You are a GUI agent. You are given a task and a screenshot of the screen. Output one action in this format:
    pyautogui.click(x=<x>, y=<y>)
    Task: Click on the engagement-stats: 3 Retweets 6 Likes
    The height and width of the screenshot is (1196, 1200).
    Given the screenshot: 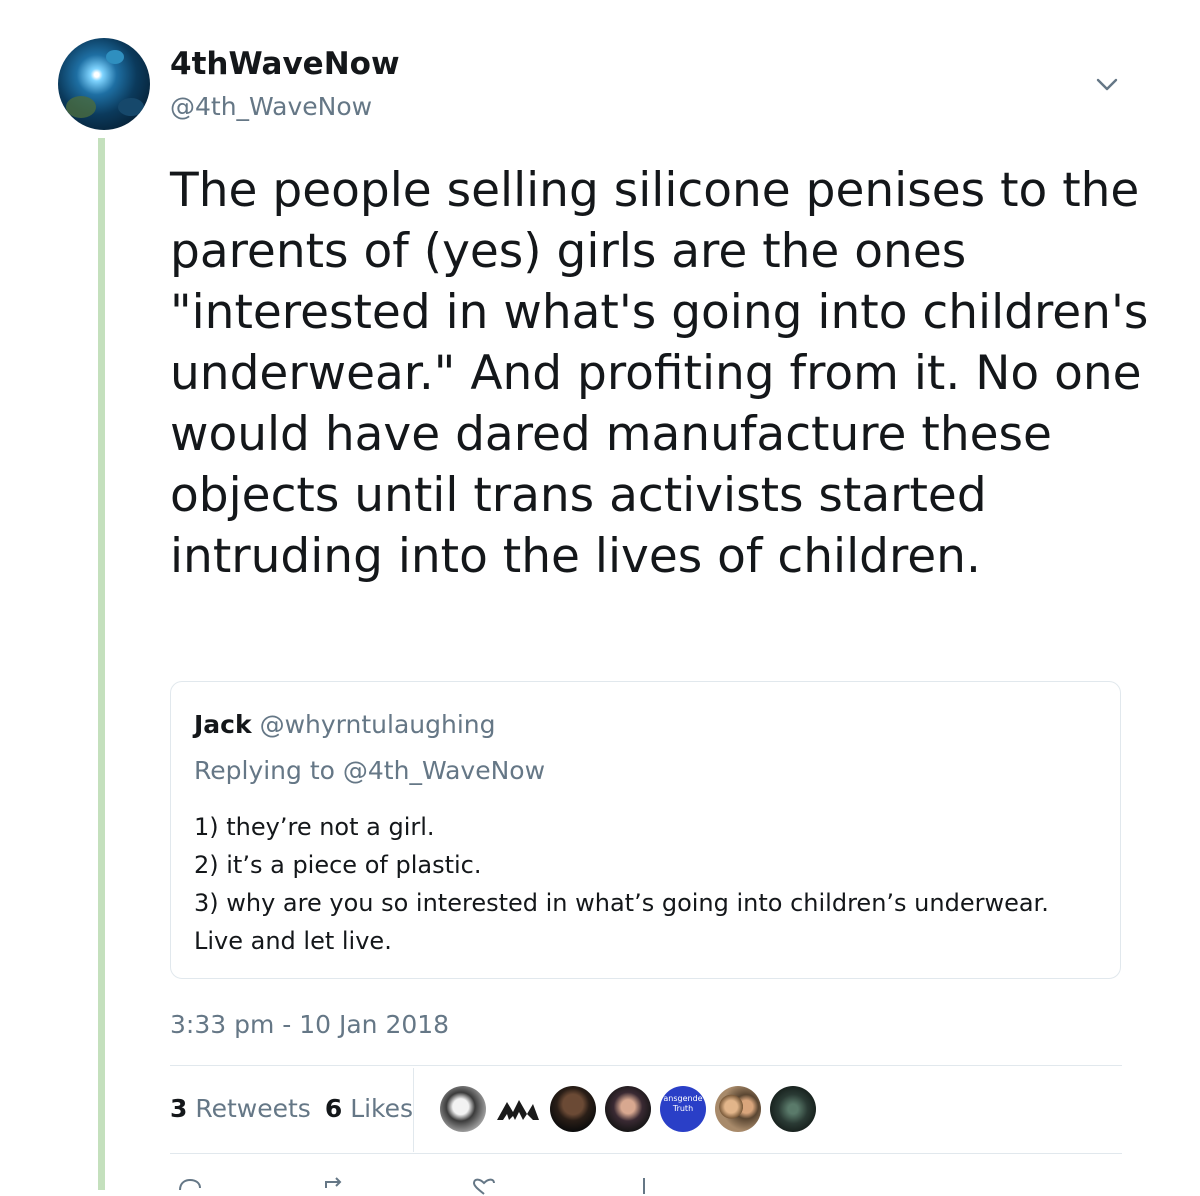 What is the action you would take?
    pyautogui.click(x=291, y=1109)
    